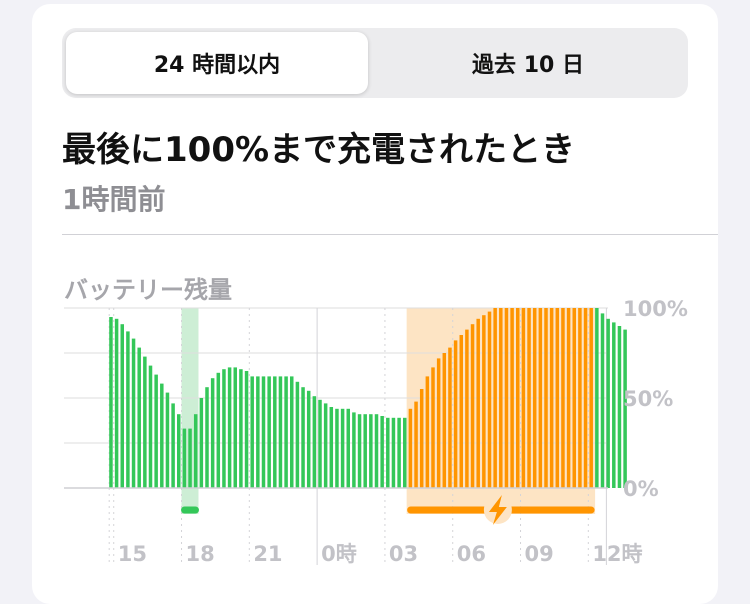  I want to click on x-axis-tick-label: 0時, so click(339, 554).